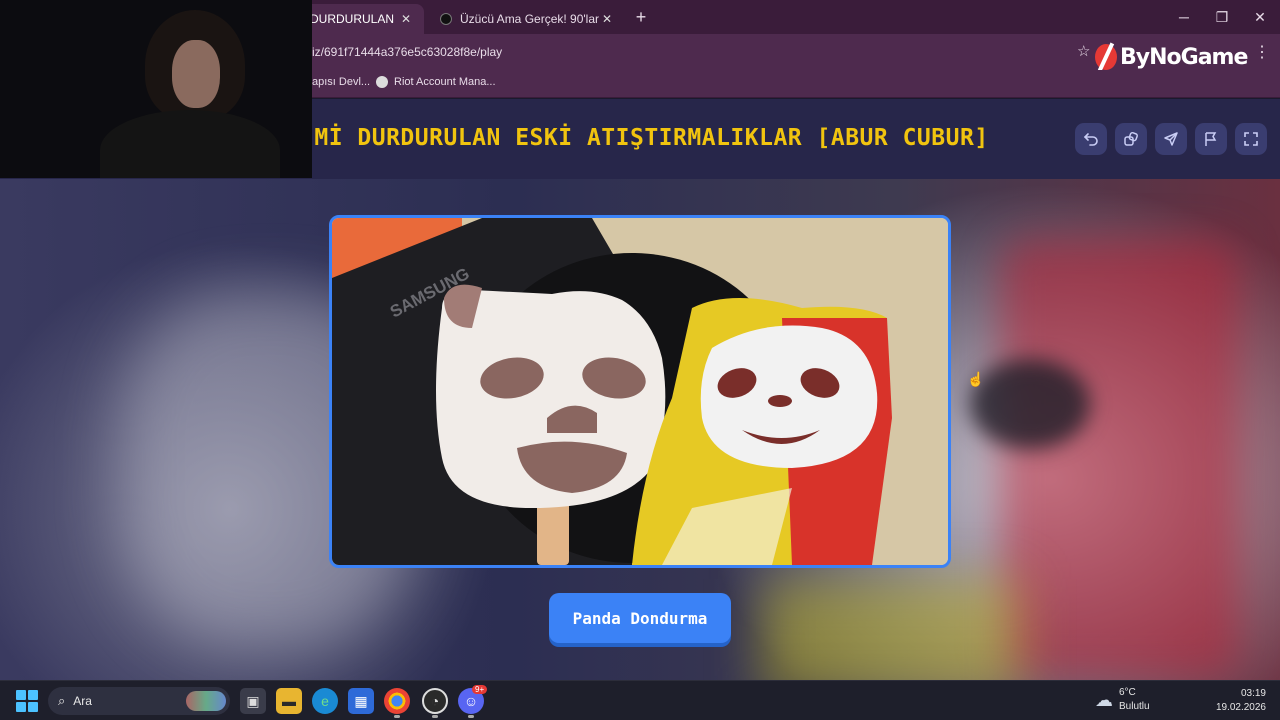  Describe the element at coordinates (1184, 57) in the screenshot. I see `bynogame-text: ByNoGame` at that location.